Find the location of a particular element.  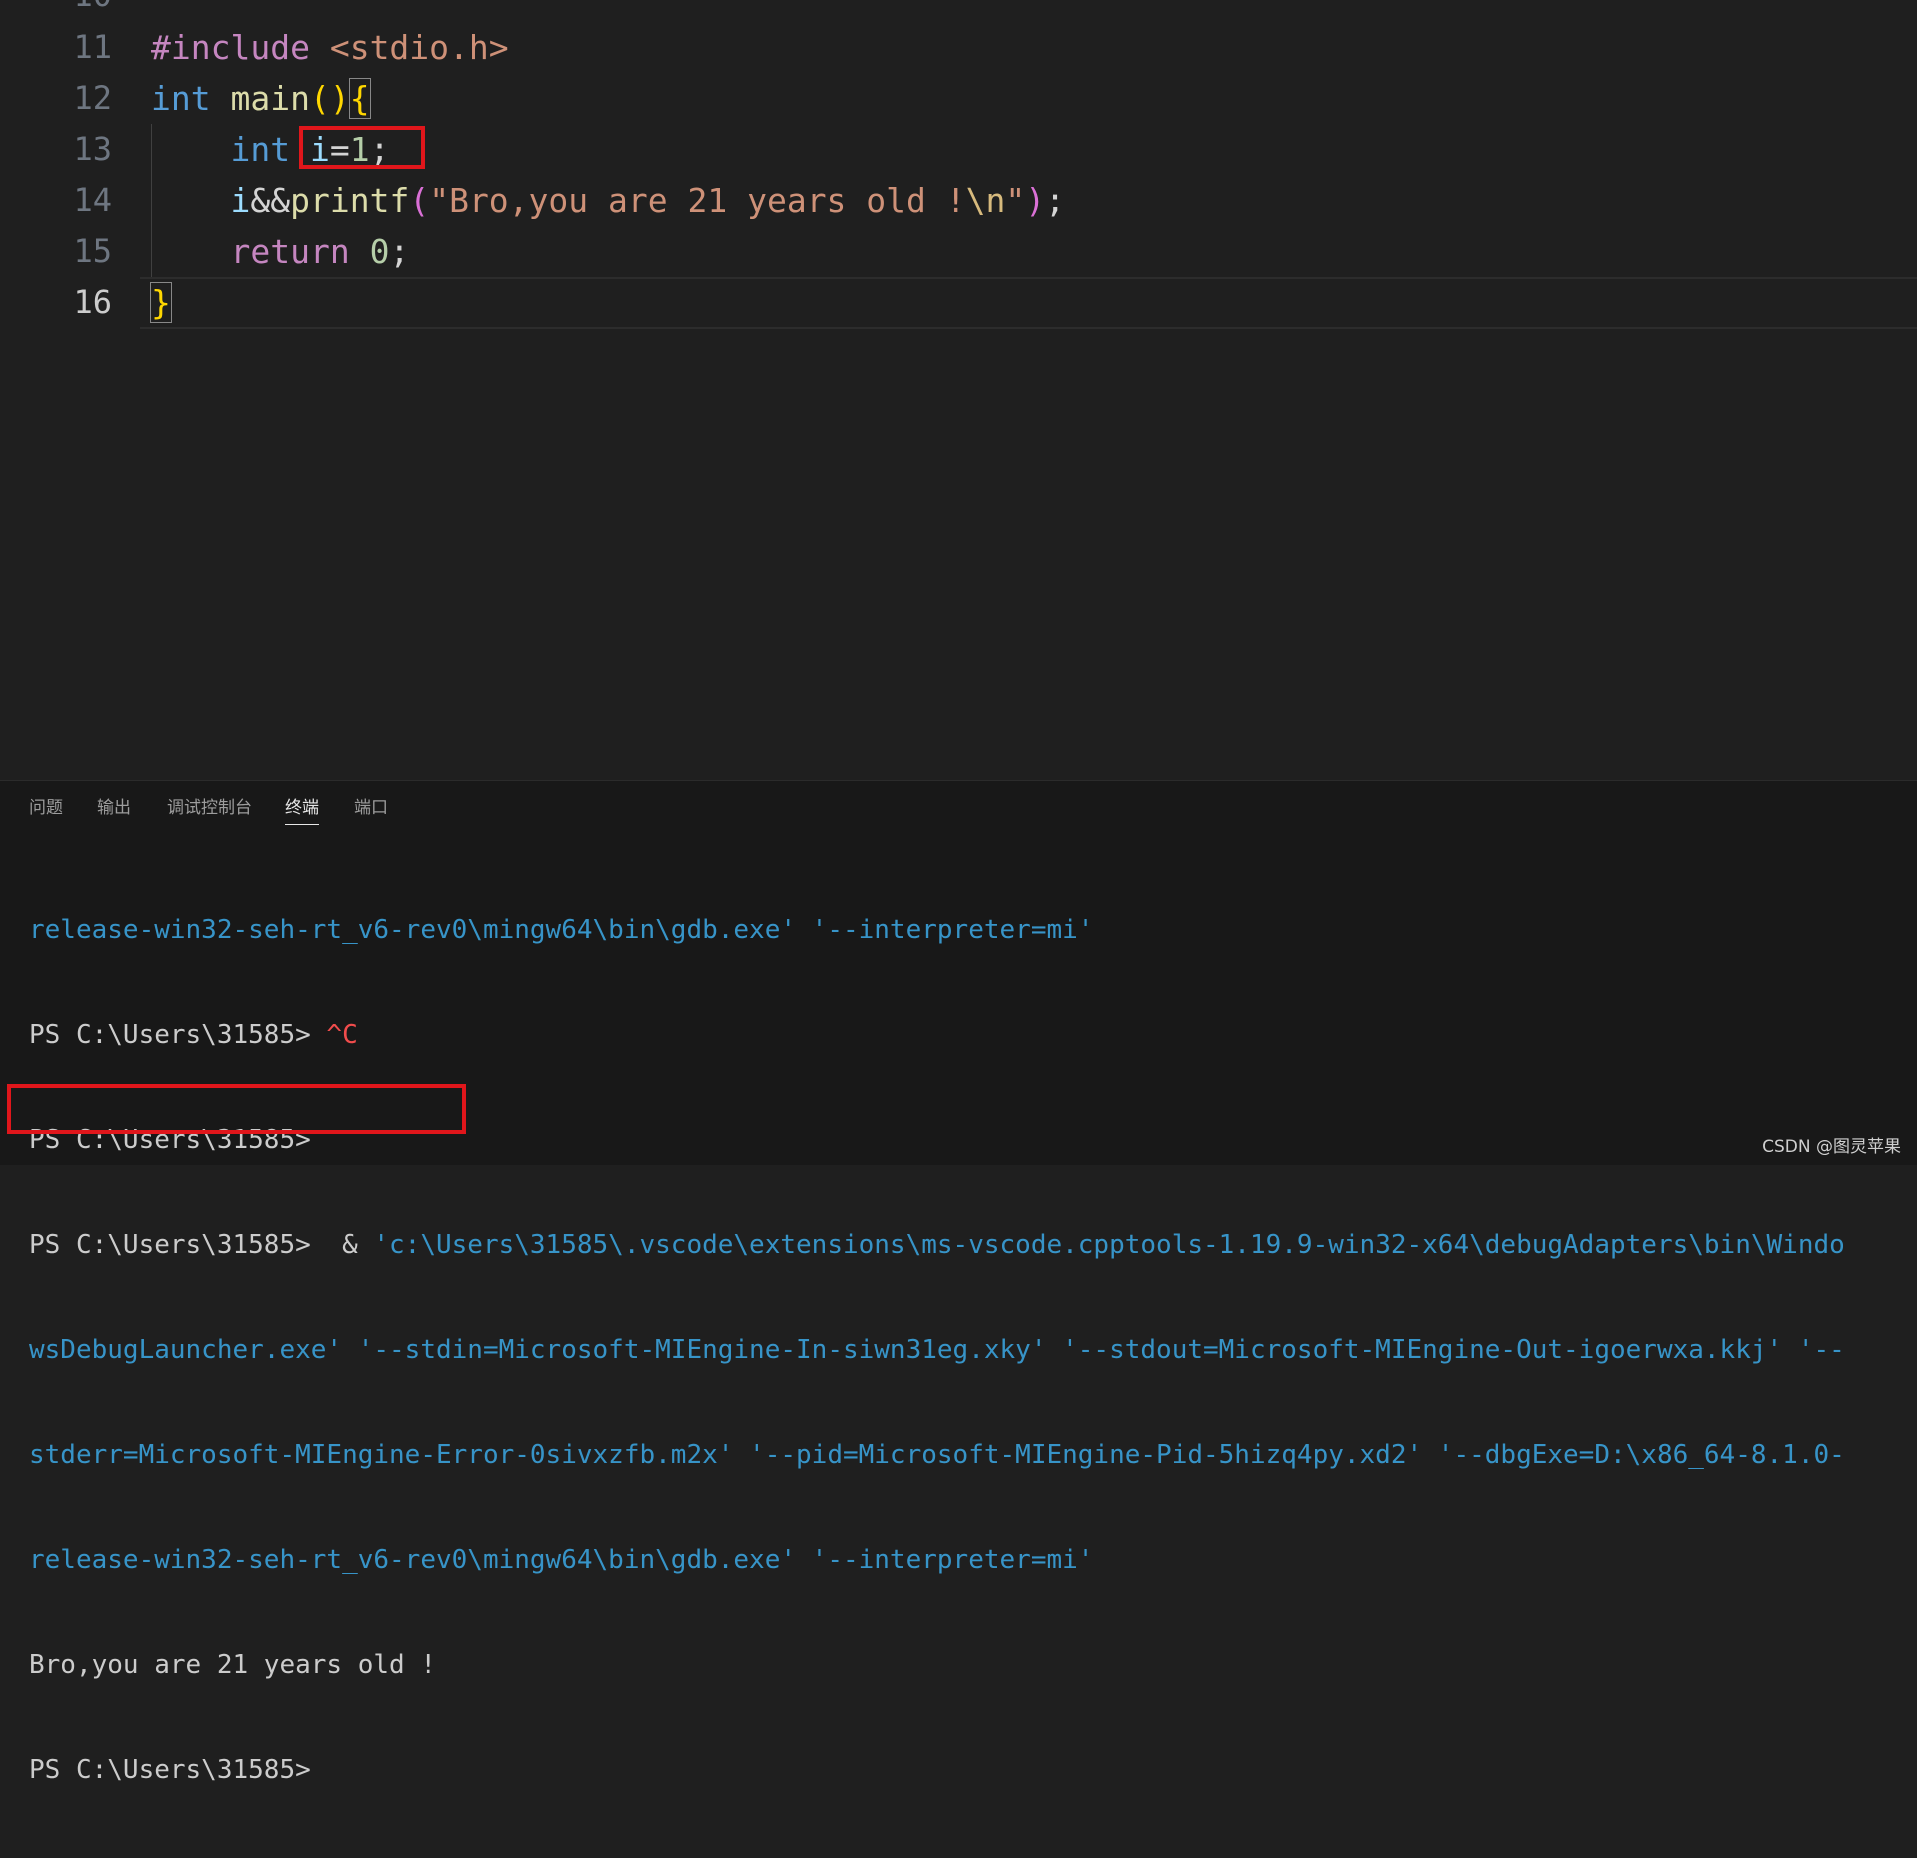

brace-open: { is located at coordinates (359, 98).